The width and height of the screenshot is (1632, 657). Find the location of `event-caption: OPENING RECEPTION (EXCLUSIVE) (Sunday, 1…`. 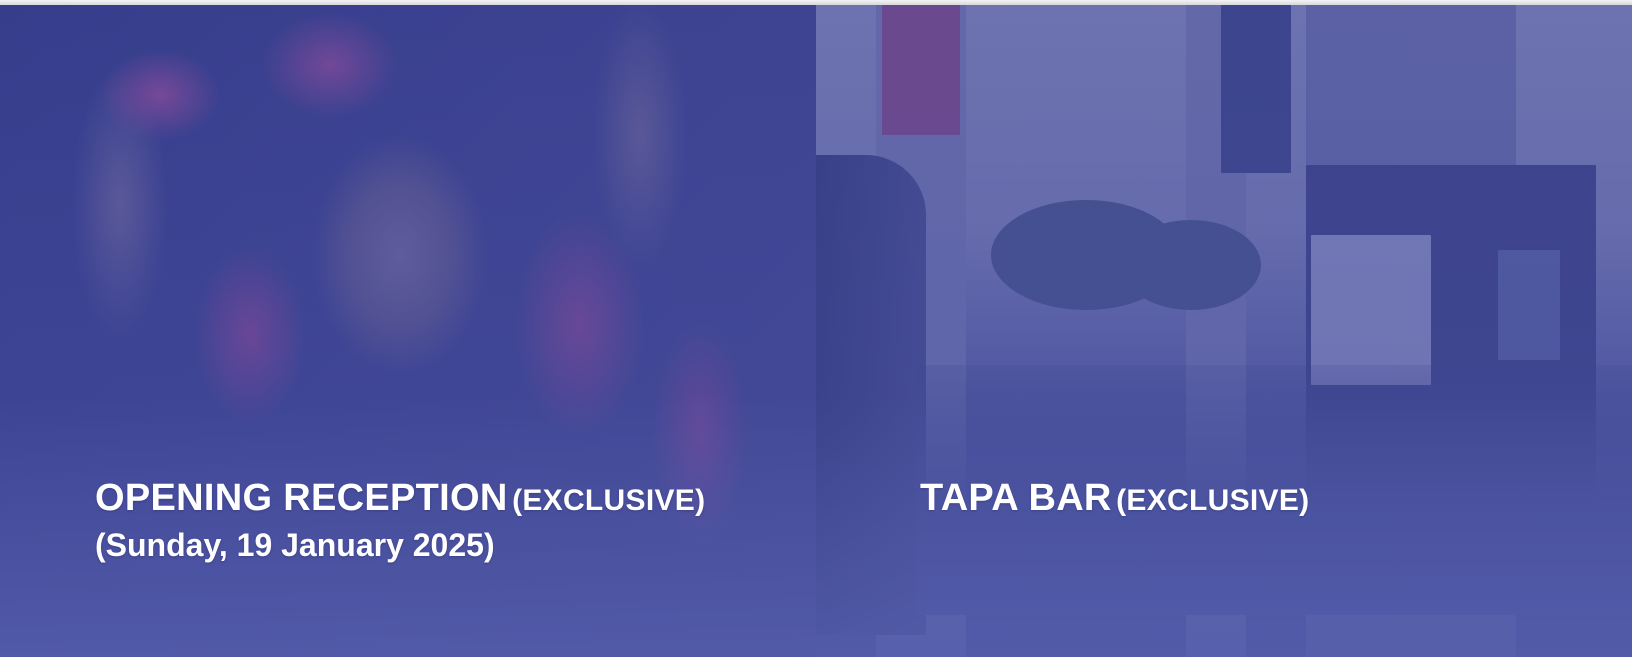

event-caption: OPENING RECEPTION (EXCLUSIVE) (Sunday, 1… is located at coordinates (400, 520).